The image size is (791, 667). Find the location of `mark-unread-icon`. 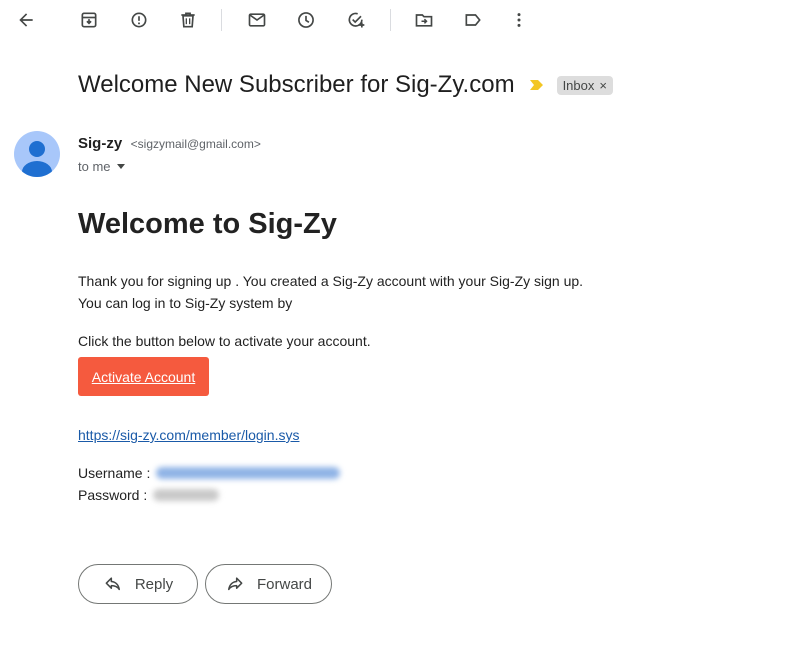

mark-unread-icon is located at coordinates (257, 20).